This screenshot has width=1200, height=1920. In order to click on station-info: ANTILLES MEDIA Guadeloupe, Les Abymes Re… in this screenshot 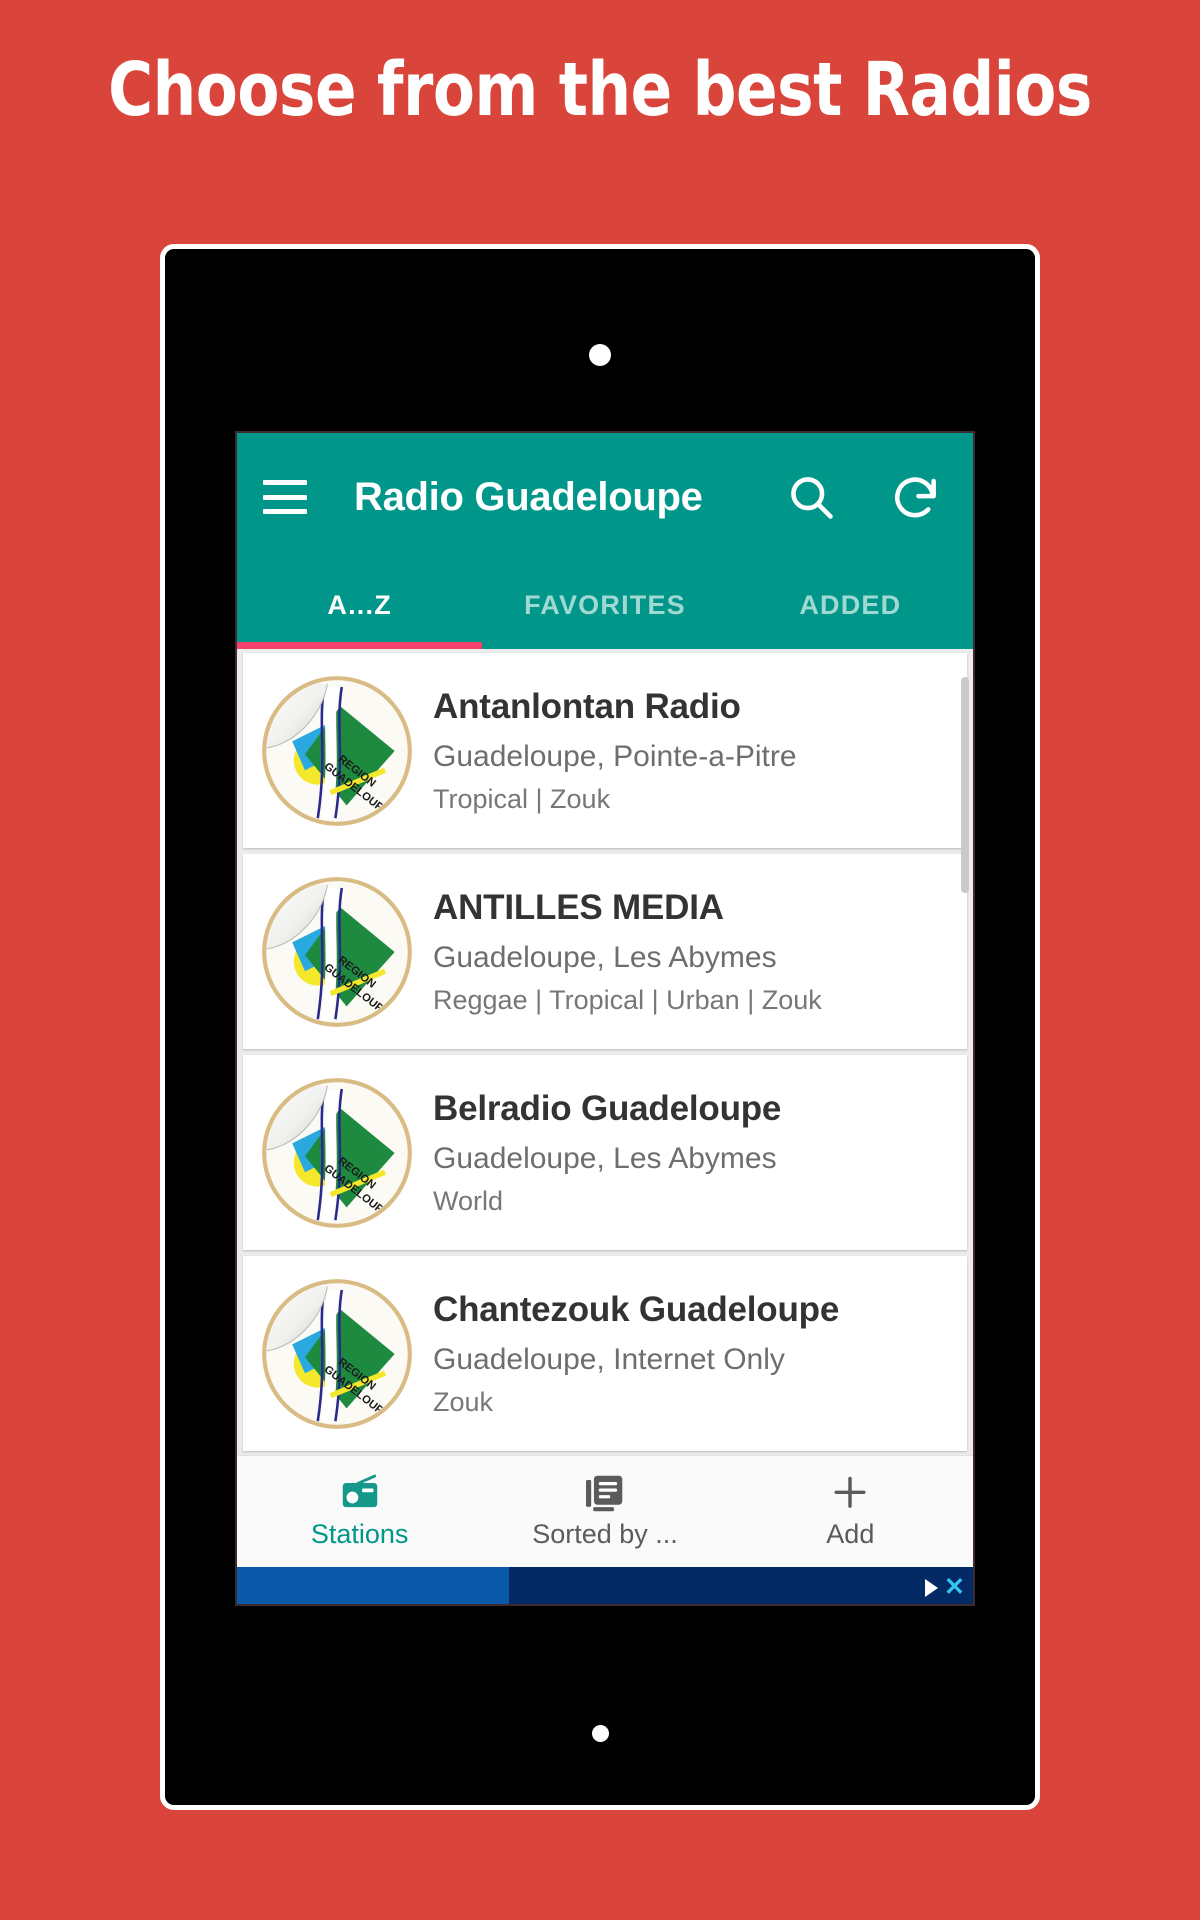, I will do `click(692, 952)`.